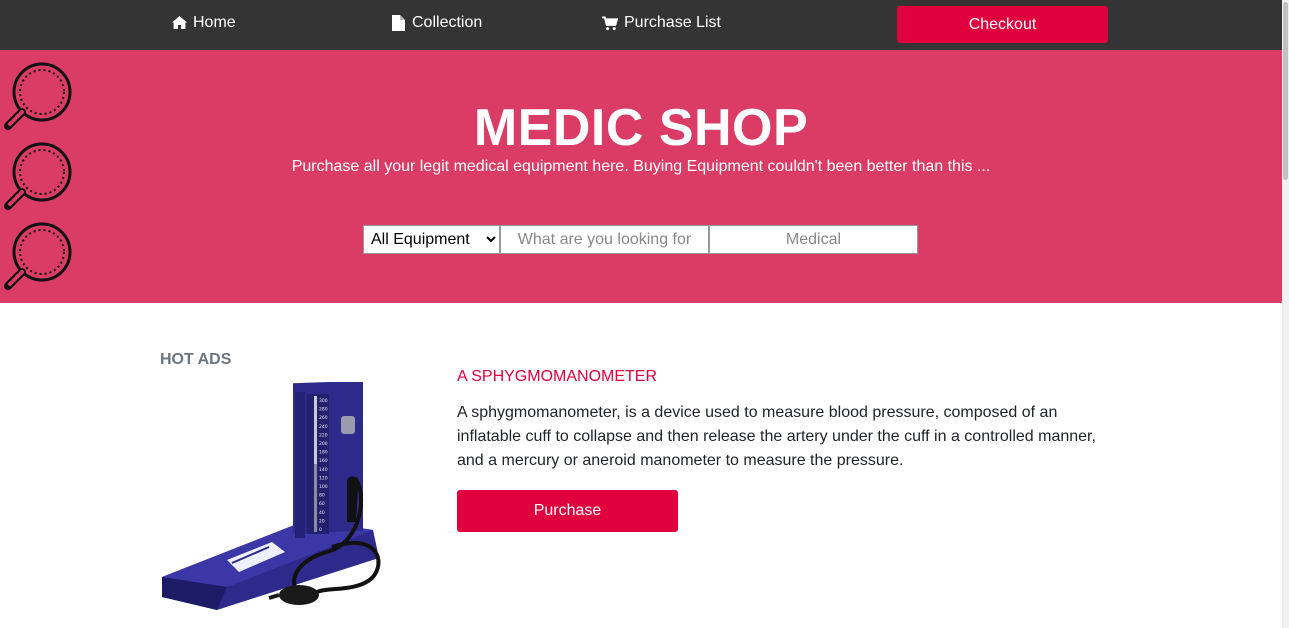 The image size is (1289, 628). Describe the element at coordinates (323, 444) in the screenshot. I see `gauge-tick-label: 200` at that location.